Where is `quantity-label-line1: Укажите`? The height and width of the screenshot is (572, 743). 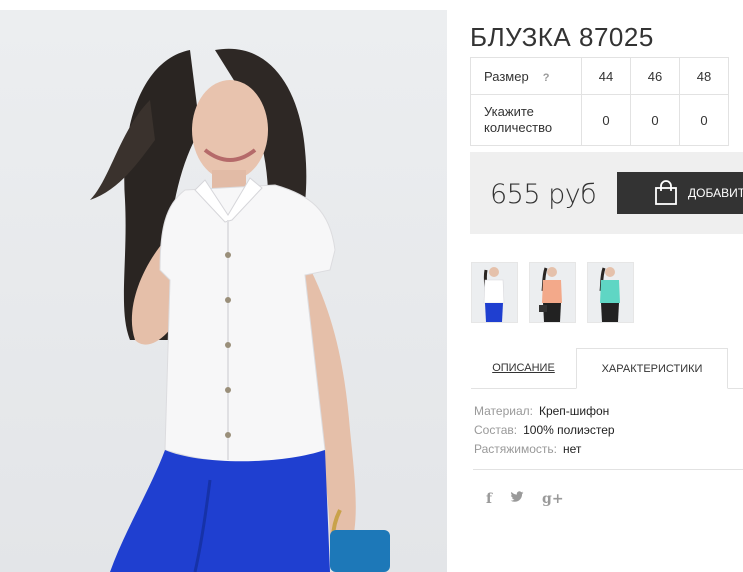 quantity-label-line1: Укажите is located at coordinates (509, 111).